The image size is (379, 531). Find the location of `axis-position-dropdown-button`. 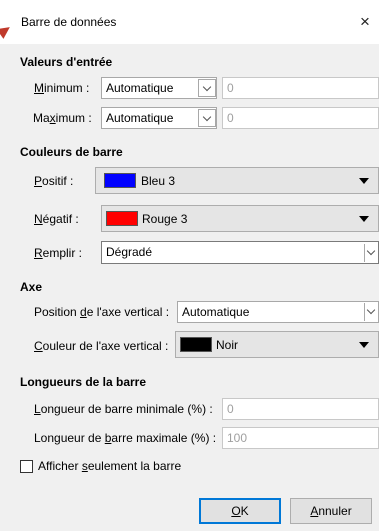

axis-position-dropdown-button is located at coordinates (371, 312).